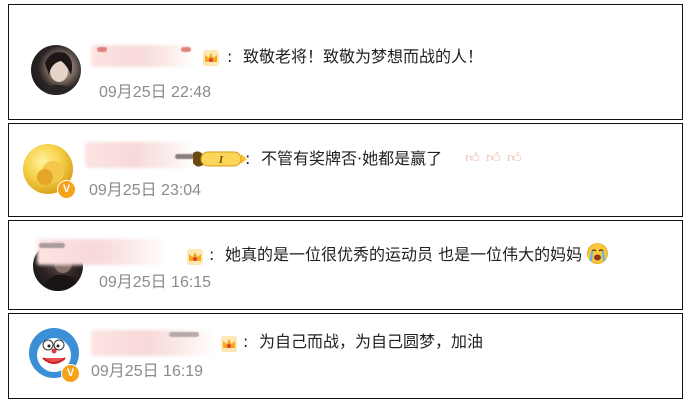  What do you see at coordinates (597, 253) in the screenshot?
I see `crying-face-icon` at bounding box center [597, 253].